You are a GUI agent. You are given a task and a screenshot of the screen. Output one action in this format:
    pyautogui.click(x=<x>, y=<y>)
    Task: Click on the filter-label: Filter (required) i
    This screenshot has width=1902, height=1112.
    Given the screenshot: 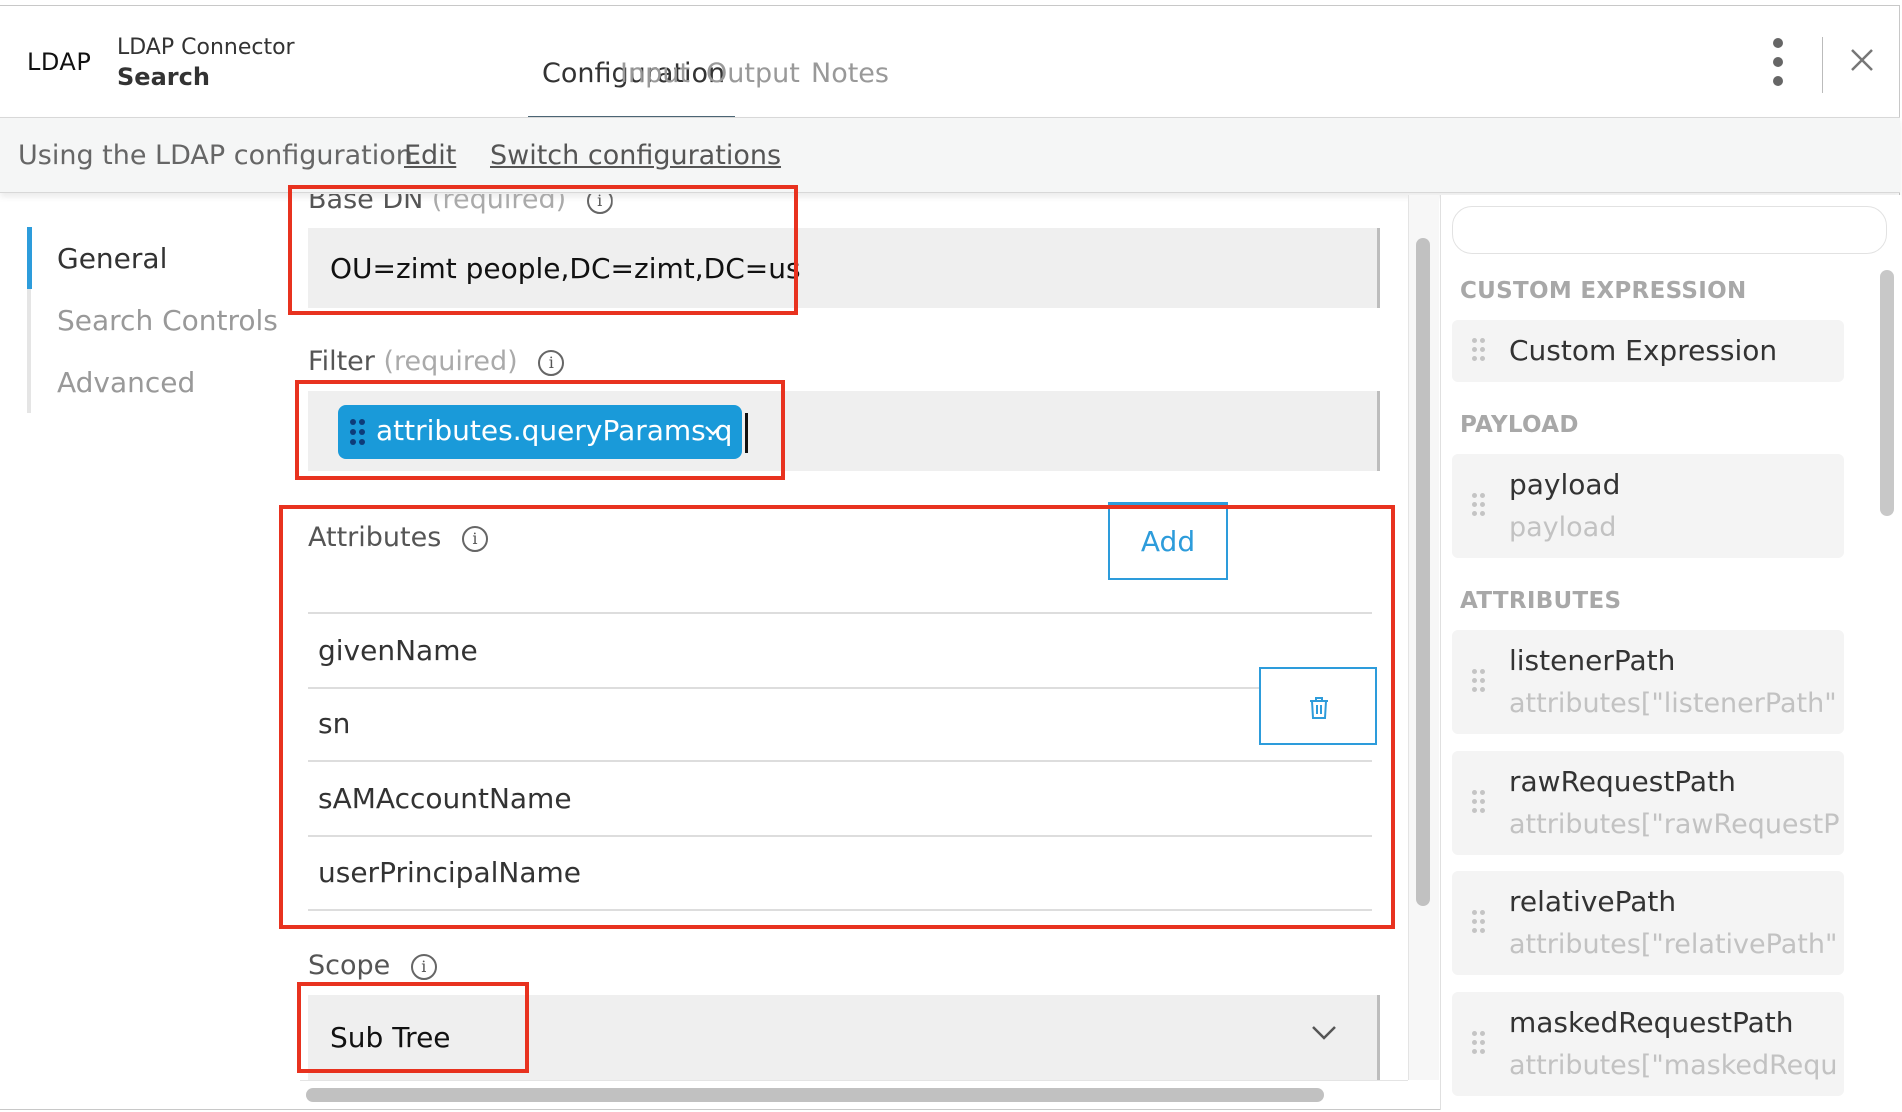 What is the action you would take?
    pyautogui.click(x=436, y=361)
    